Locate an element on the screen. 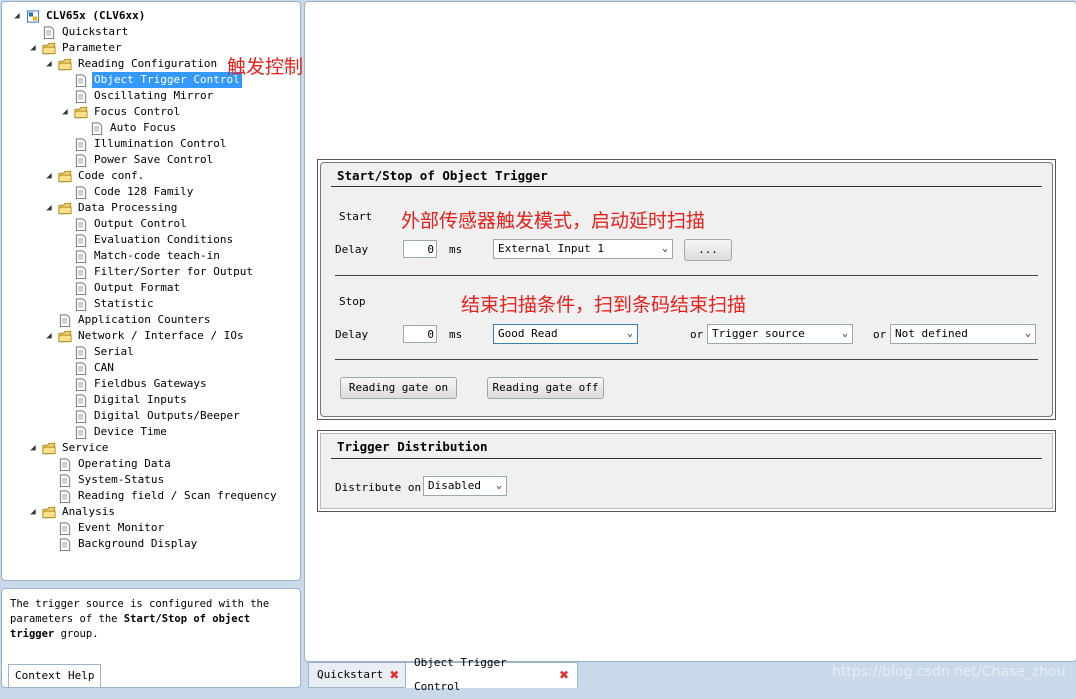  tree-item: Output Format is located at coordinates (121, 288).